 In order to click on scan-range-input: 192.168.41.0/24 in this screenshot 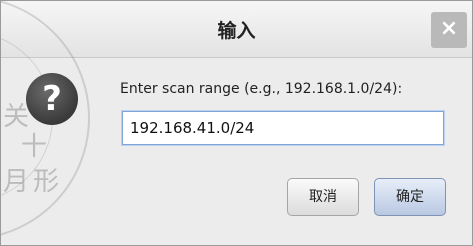, I will do `click(283, 128)`.